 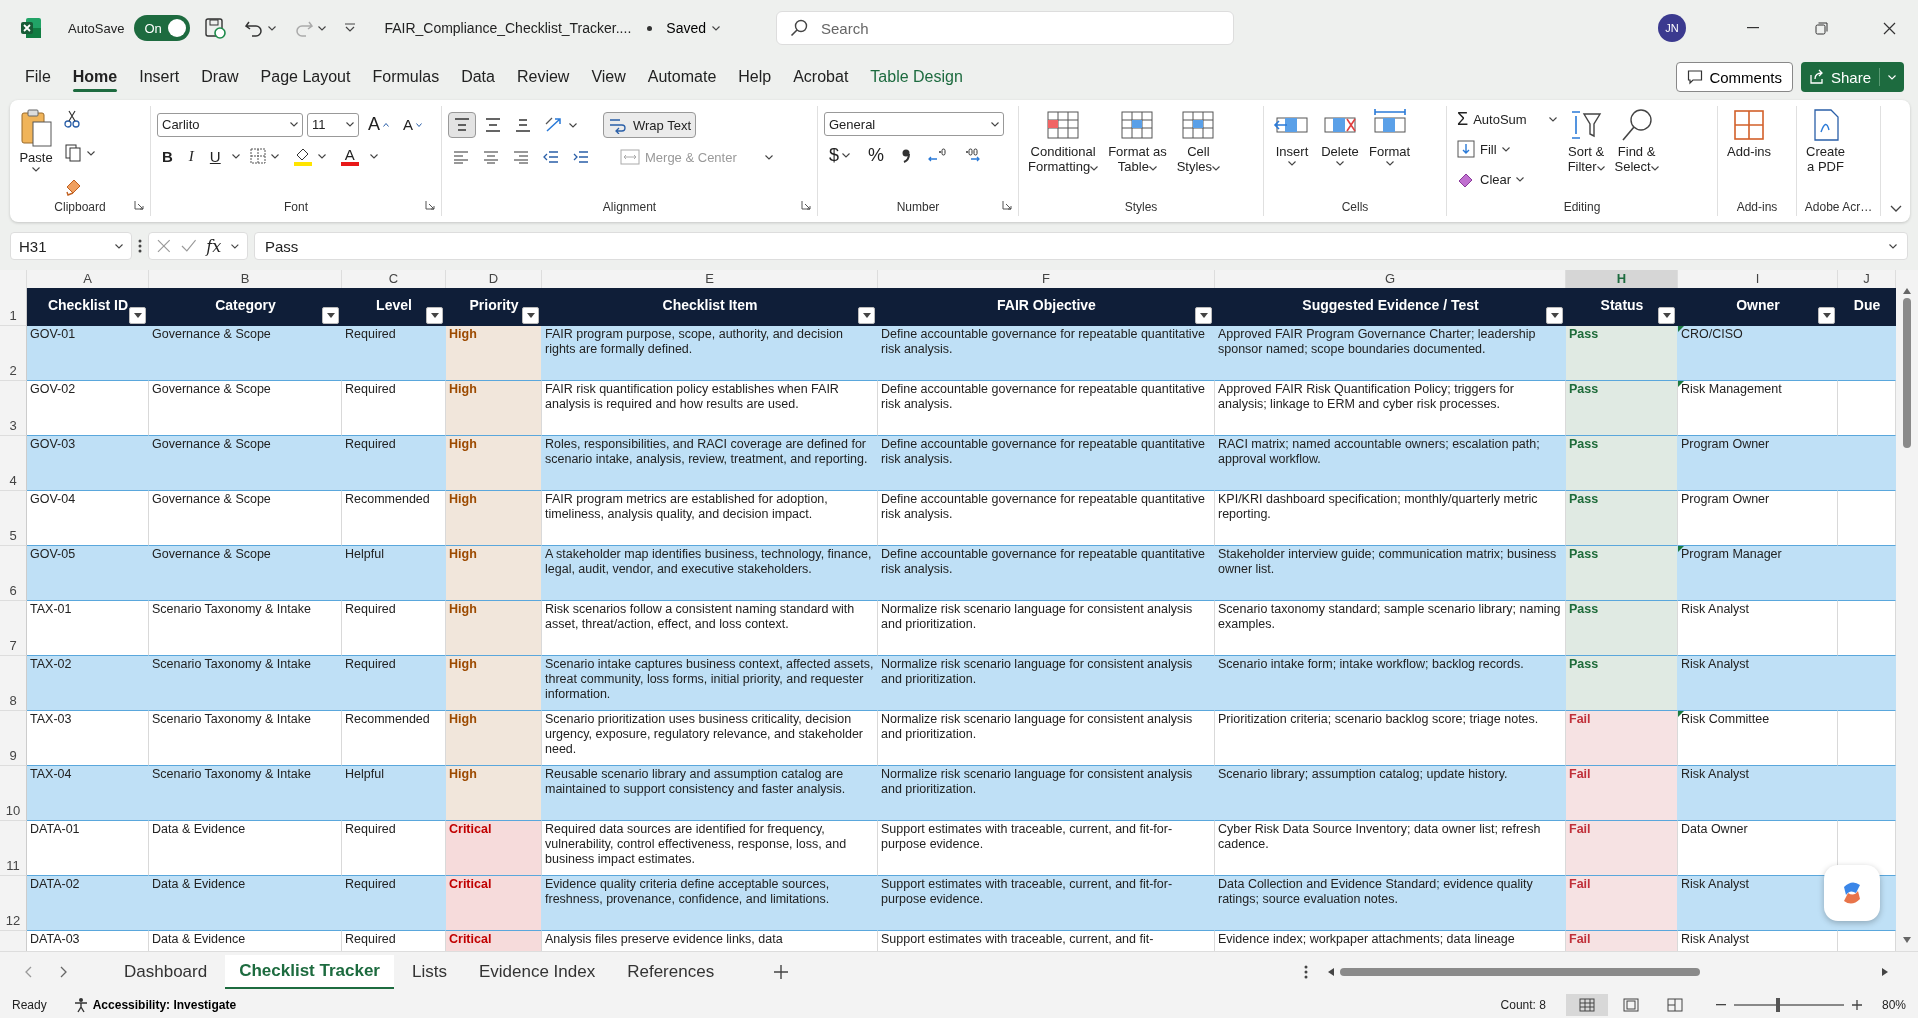 I want to click on table-header: FAIR Objective, so click(x=1046, y=307).